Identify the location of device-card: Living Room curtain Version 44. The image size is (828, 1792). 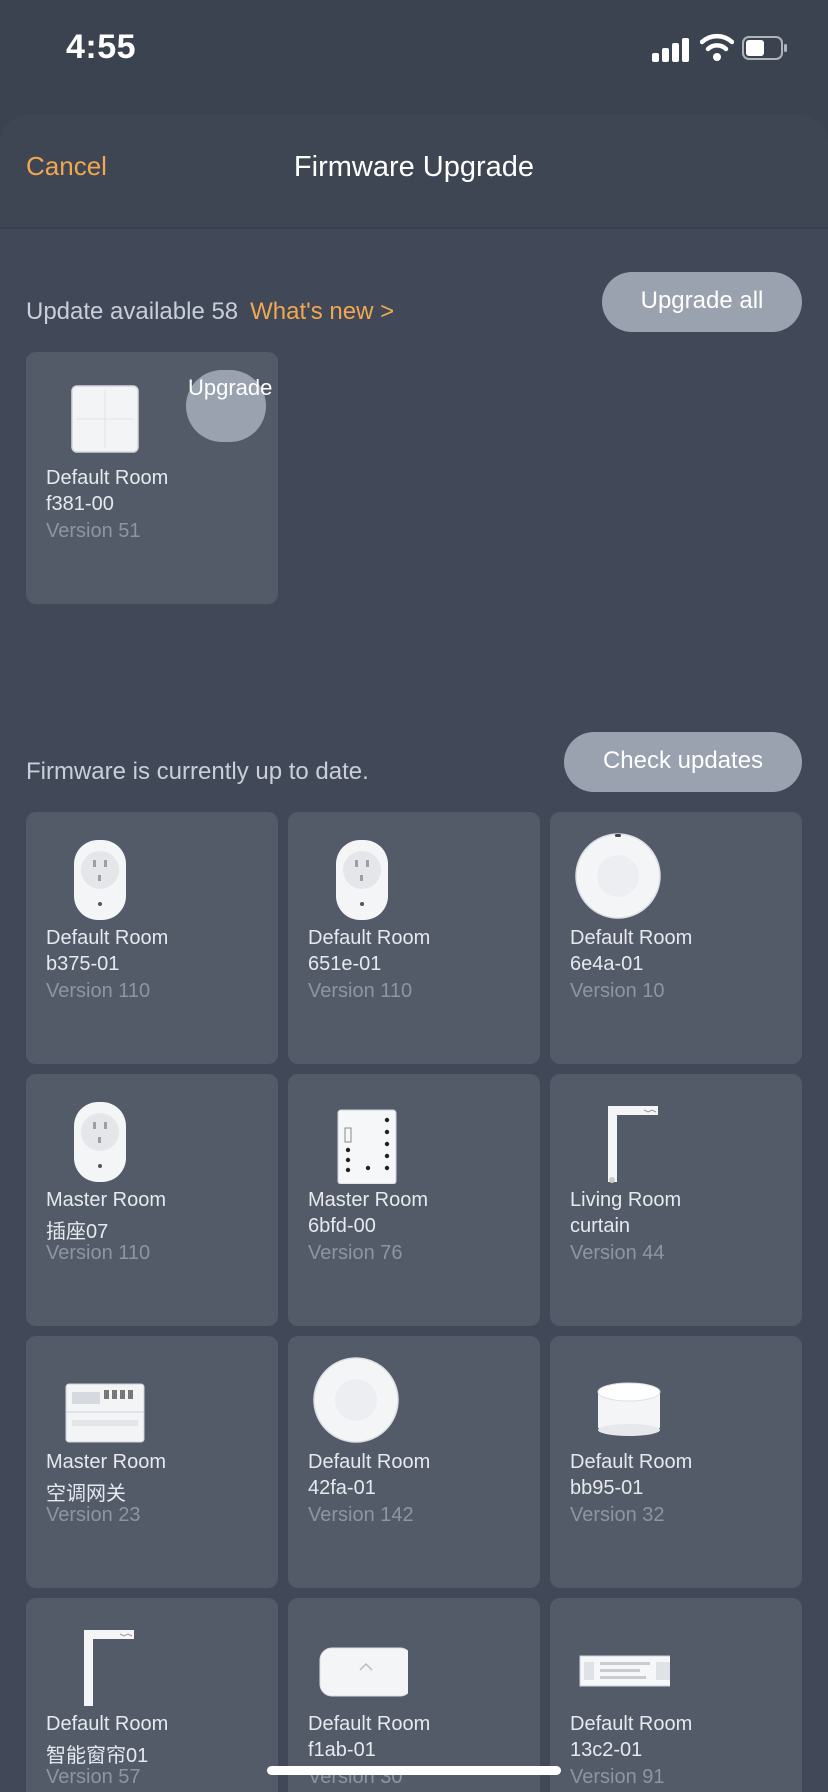
(676, 1200).